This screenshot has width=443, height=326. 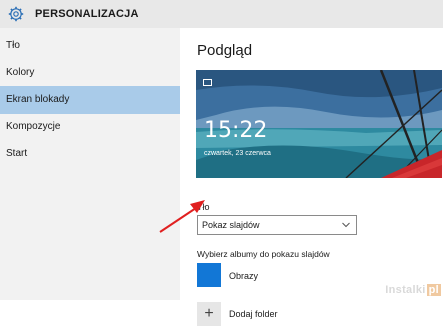 What do you see at coordinates (90, 100) in the screenshot?
I see `sidebar-item-ekran-blokady: Ekran blokady` at bounding box center [90, 100].